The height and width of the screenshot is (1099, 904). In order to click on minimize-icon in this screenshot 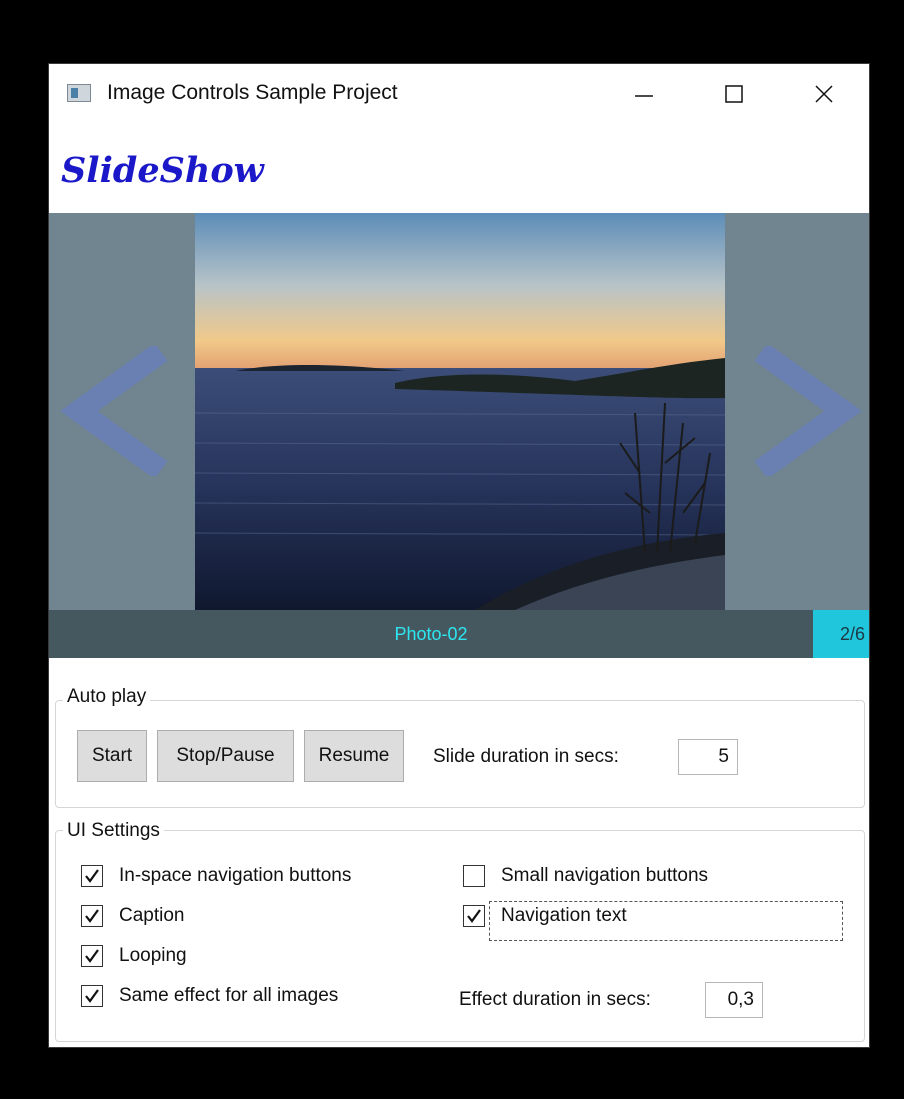, I will do `click(644, 96)`.